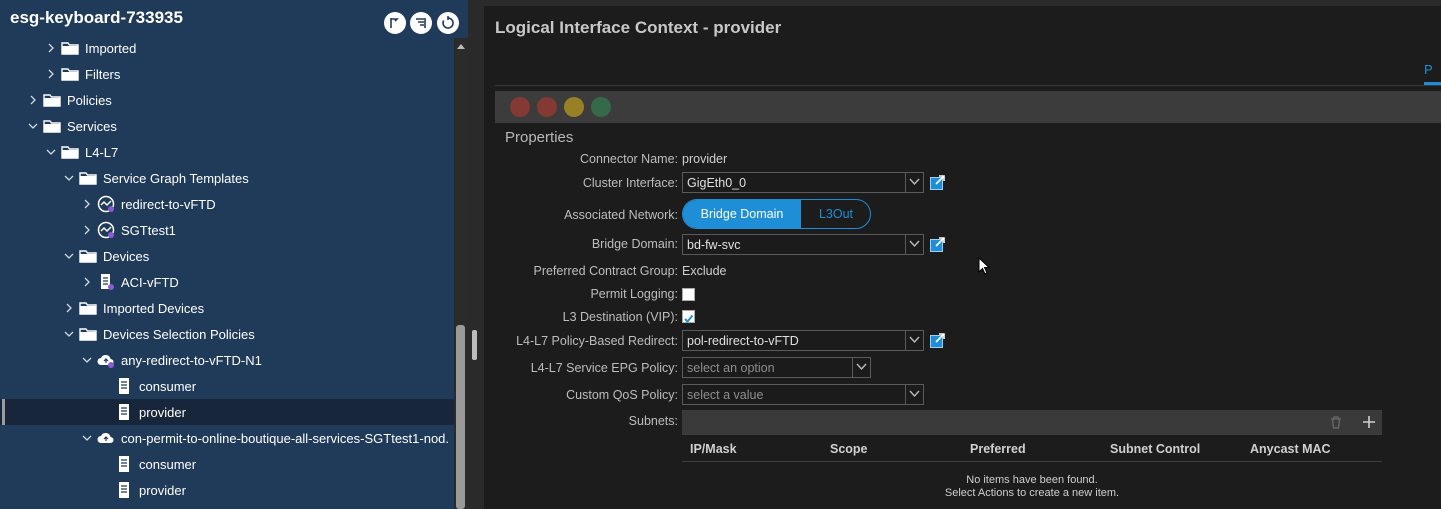 Image resolution: width=1441 pixels, height=509 pixels. What do you see at coordinates (835, 214) in the screenshot?
I see `l3out-option: L3Out` at bounding box center [835, 214].